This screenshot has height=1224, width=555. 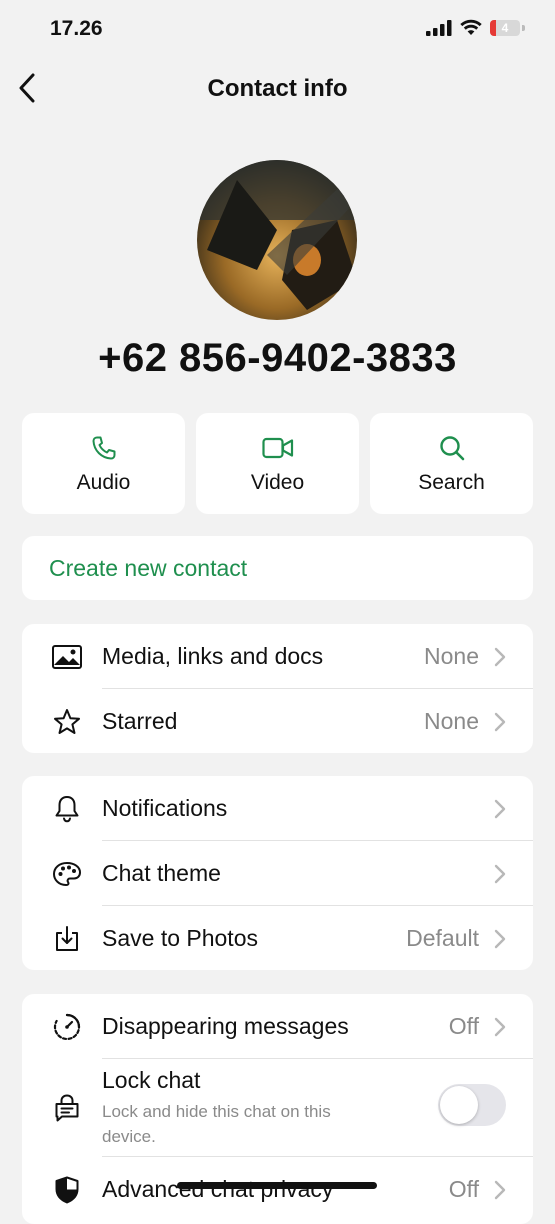 I want to click on media-section: Media, links and docs None Starred None, so click(x=277, y=688).